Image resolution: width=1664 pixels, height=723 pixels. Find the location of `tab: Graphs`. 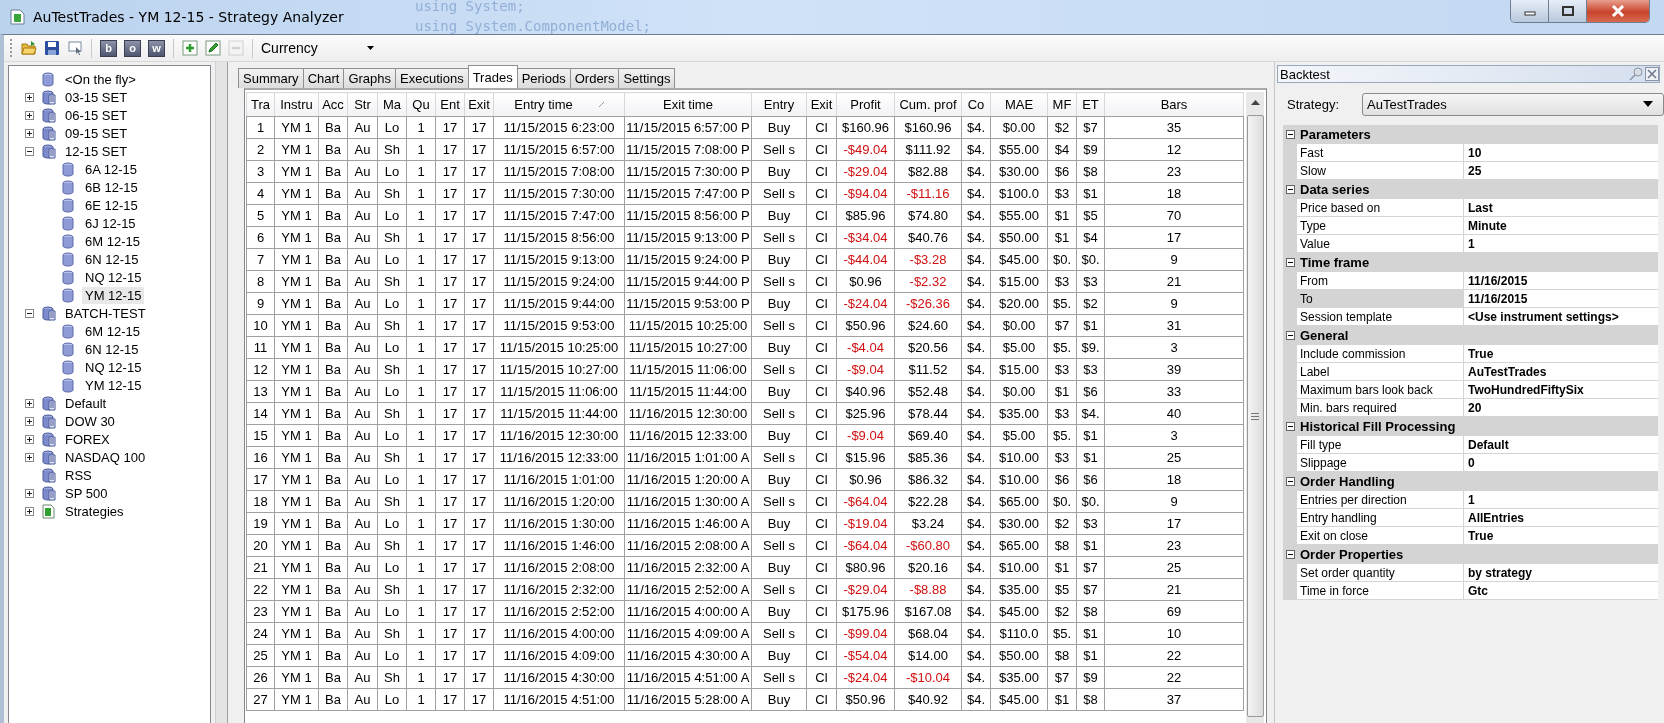

tab: Graphs is located at coordinates (370, 78).